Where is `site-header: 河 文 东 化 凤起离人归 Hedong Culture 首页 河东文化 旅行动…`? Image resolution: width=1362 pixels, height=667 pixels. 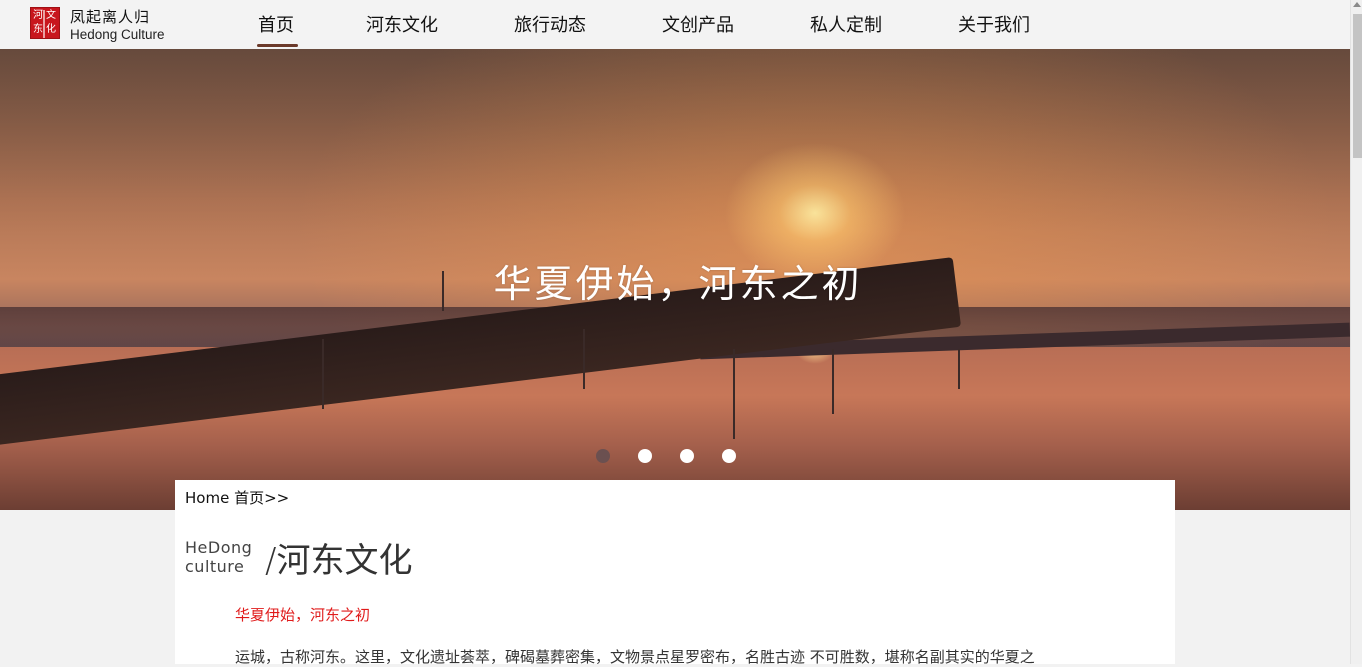
site-header: 河 文 东 化 凤起离人归 Hedong Culture 首页 河东文化 旅行动… is located at coordinates (675, 24).